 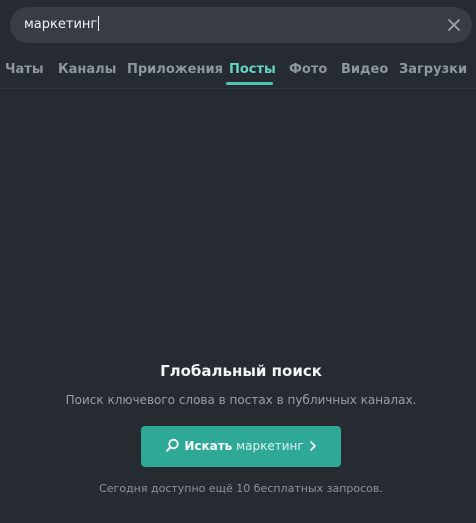 I want to click on search-button-query: маркетинг, so click(x=270, y=446).